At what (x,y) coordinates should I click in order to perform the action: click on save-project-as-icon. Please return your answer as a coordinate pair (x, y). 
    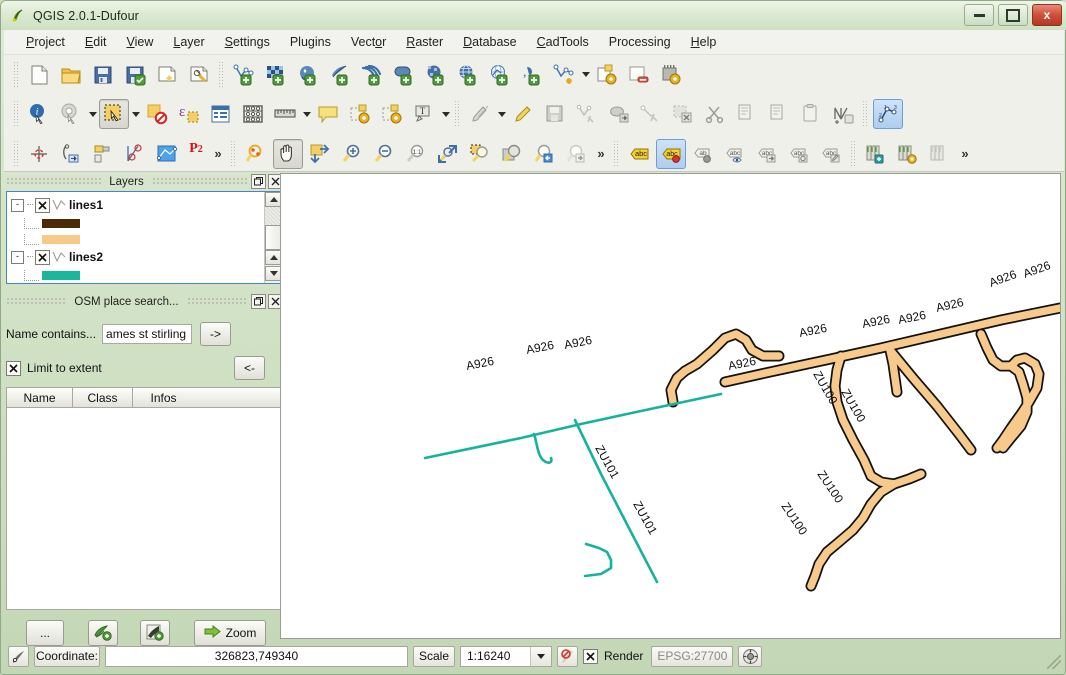
    Looking at the image, I should click on (135, 75).